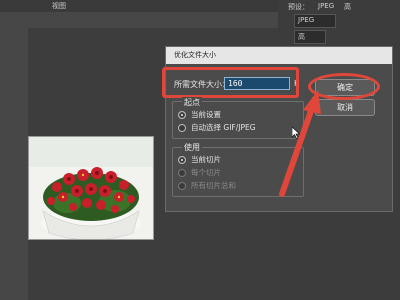  I want to click on flower-image-preview, so click(91, 188).